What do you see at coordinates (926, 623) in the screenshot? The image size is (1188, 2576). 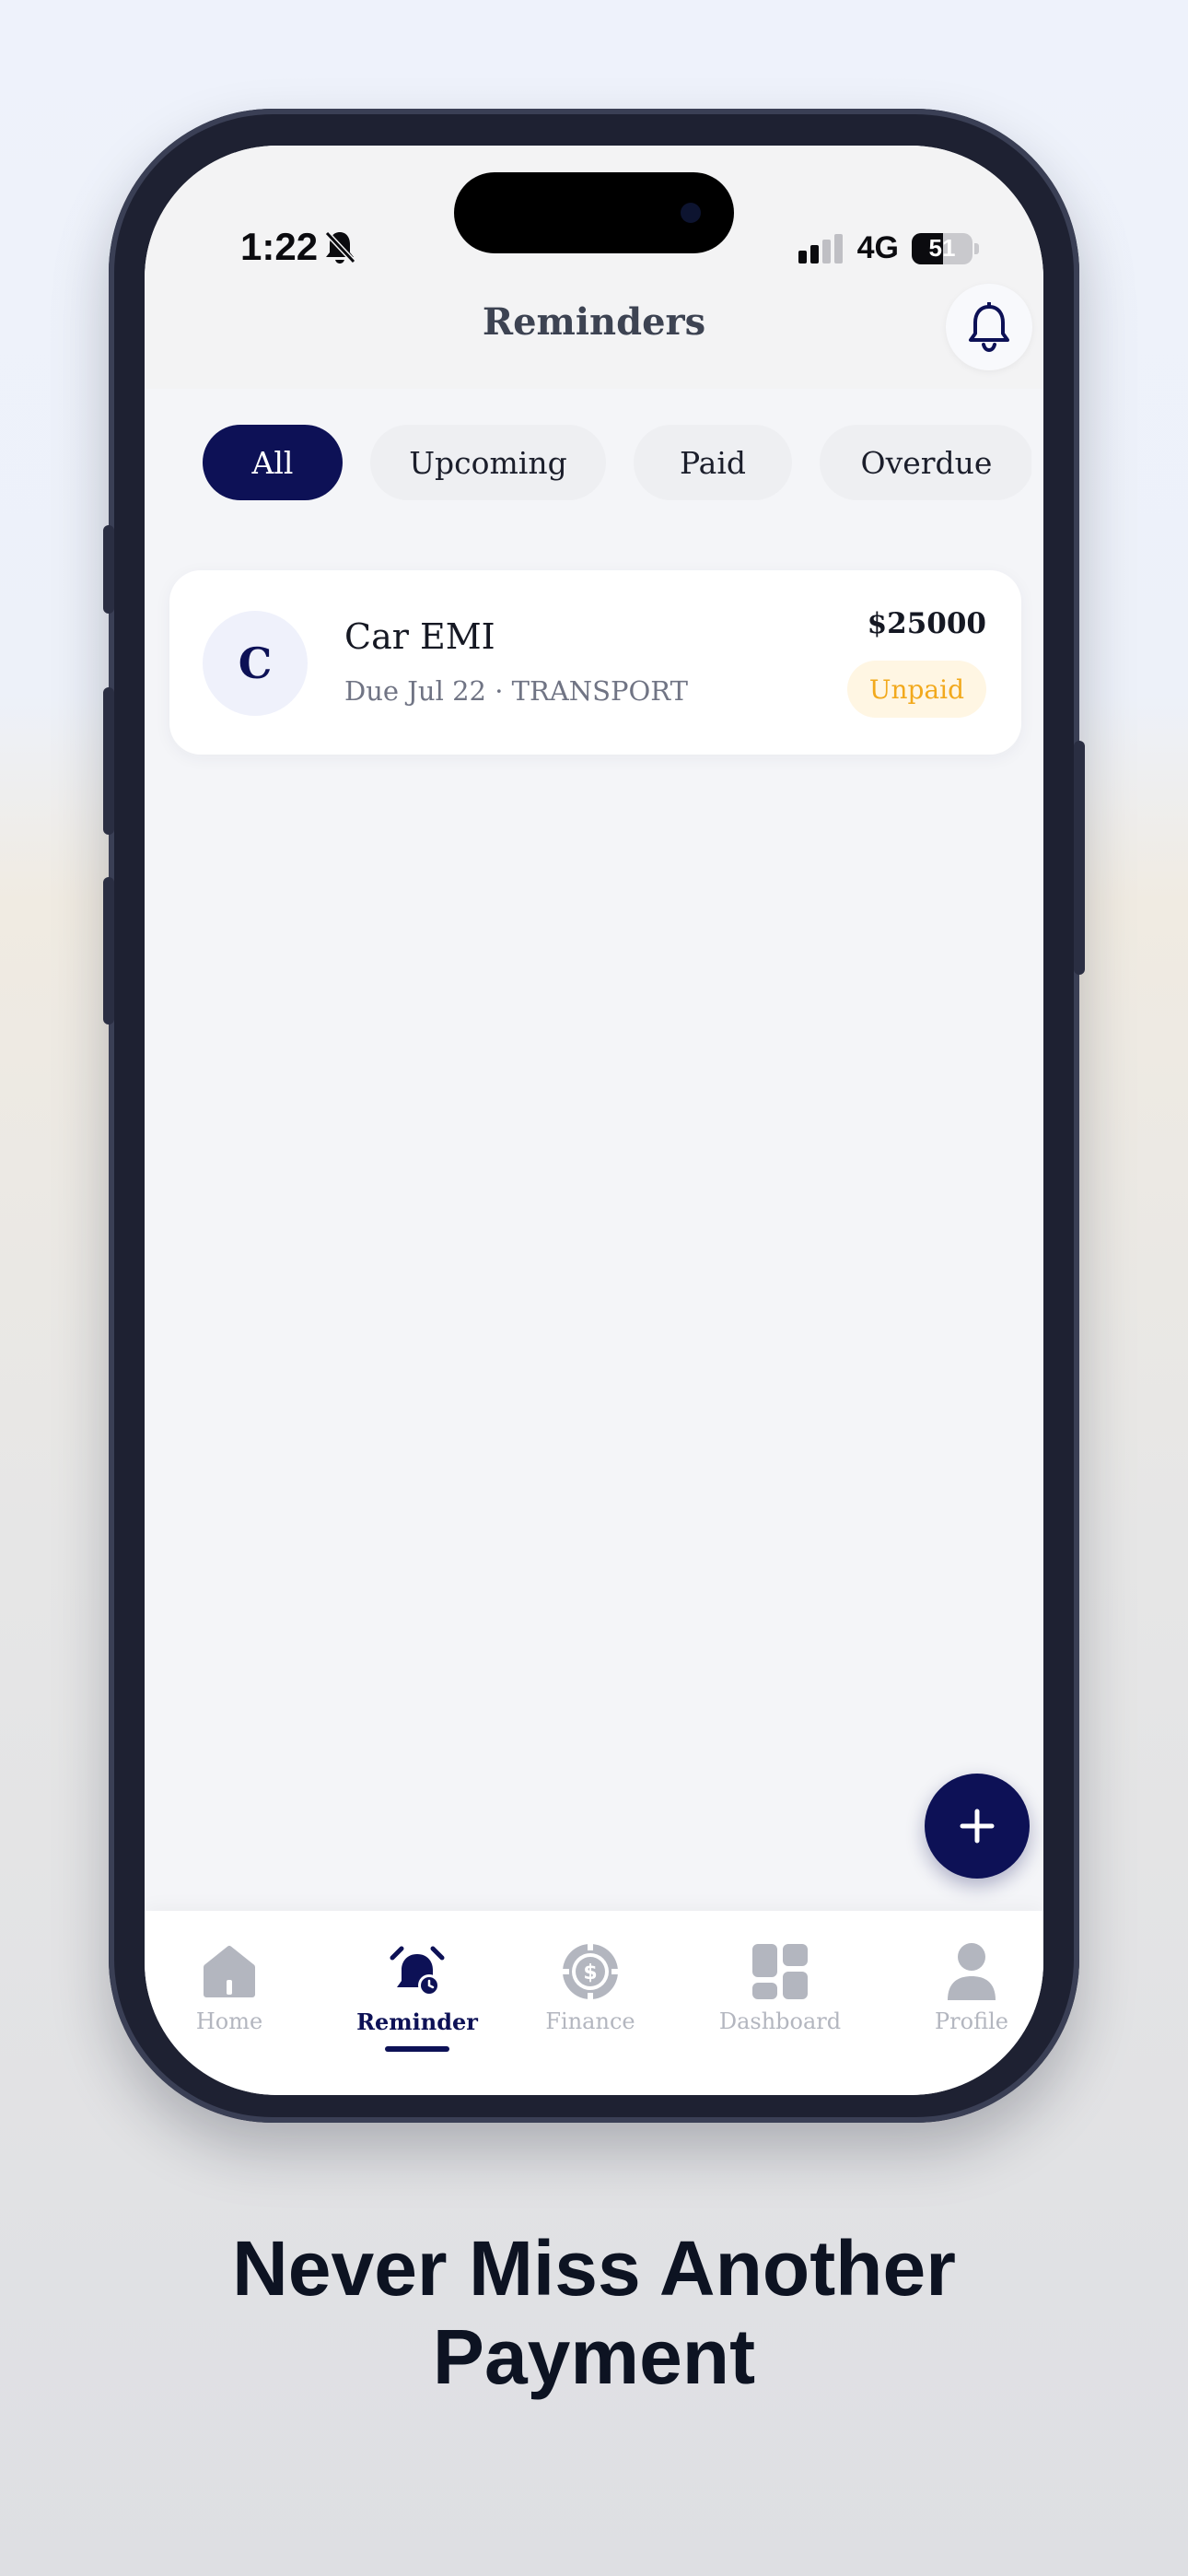 I see `reminder-amount: $25000` at bounding box center [926, 623].